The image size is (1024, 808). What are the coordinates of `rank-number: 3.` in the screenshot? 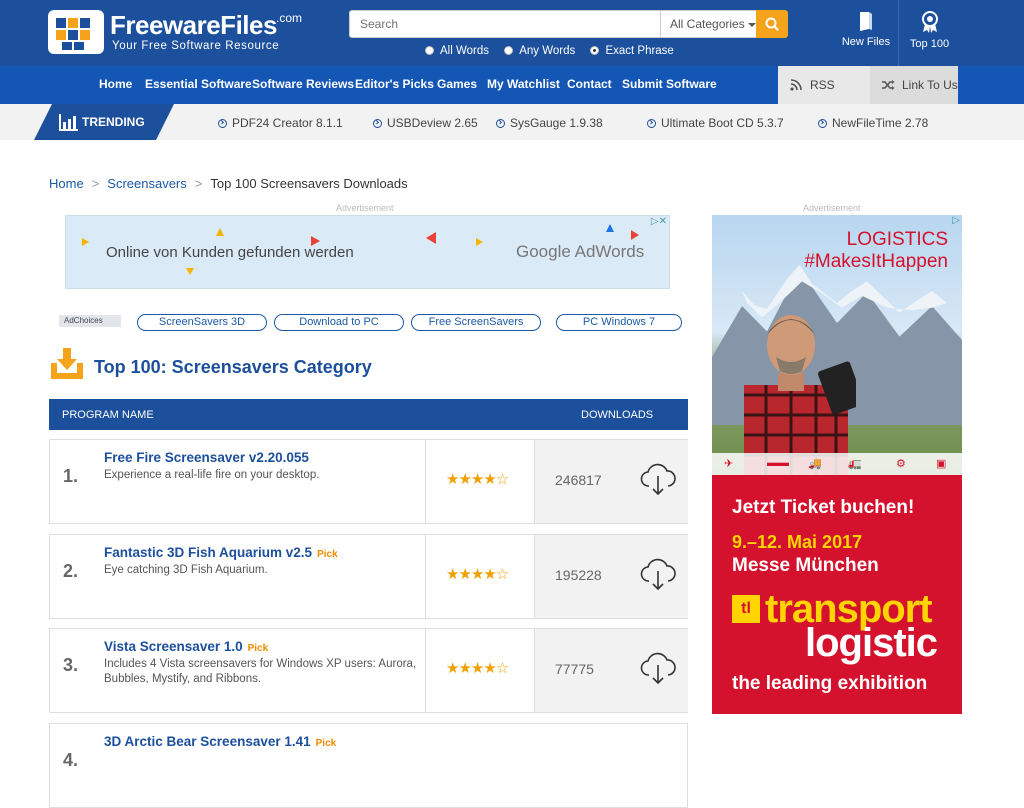 It's located at (71, 665).